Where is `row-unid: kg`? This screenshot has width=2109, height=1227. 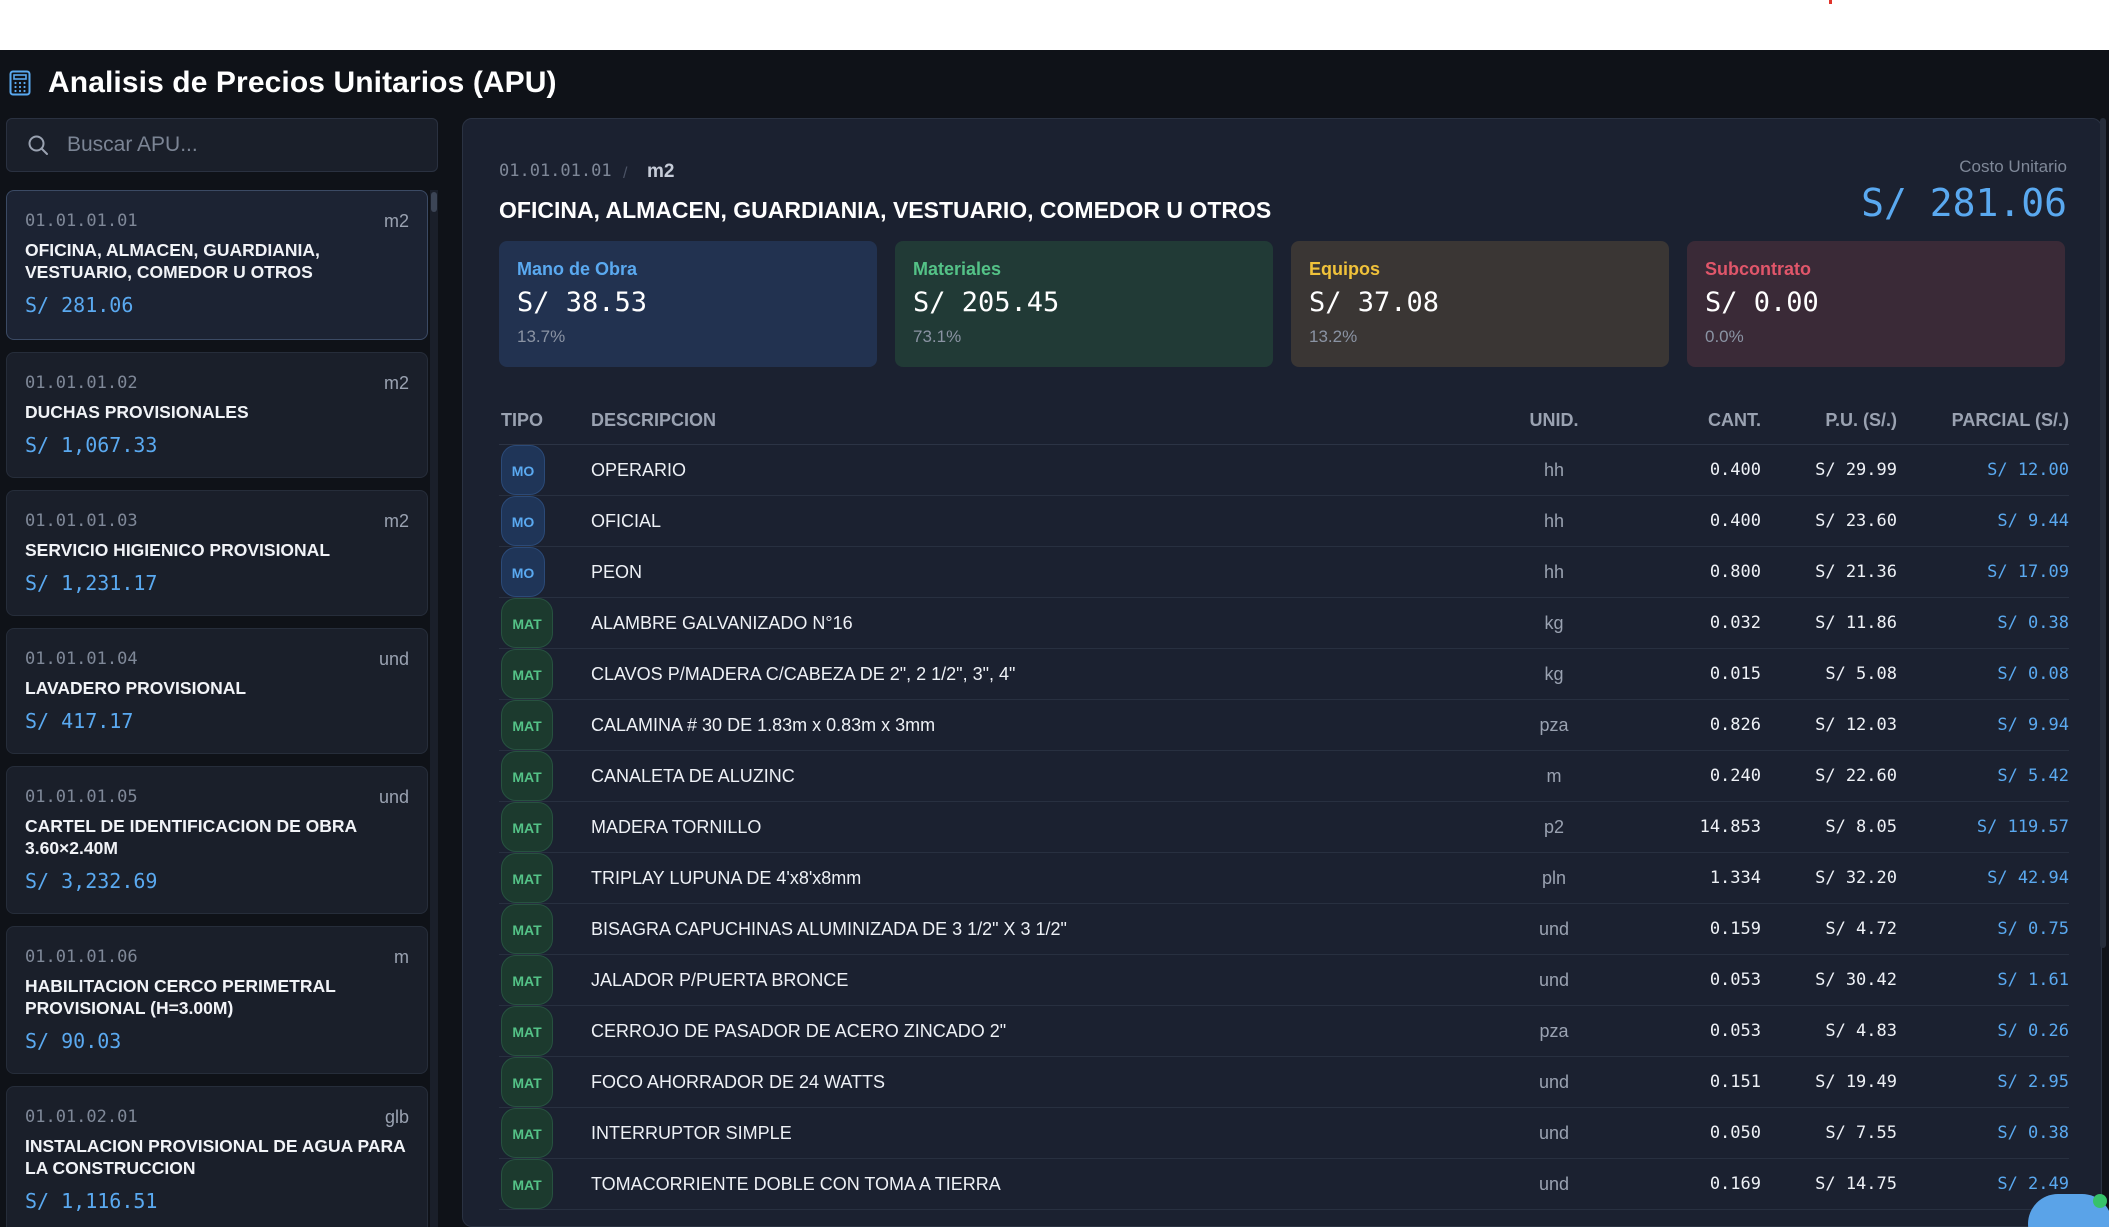 row-unid: kg is located at coordinates (1554, 674).